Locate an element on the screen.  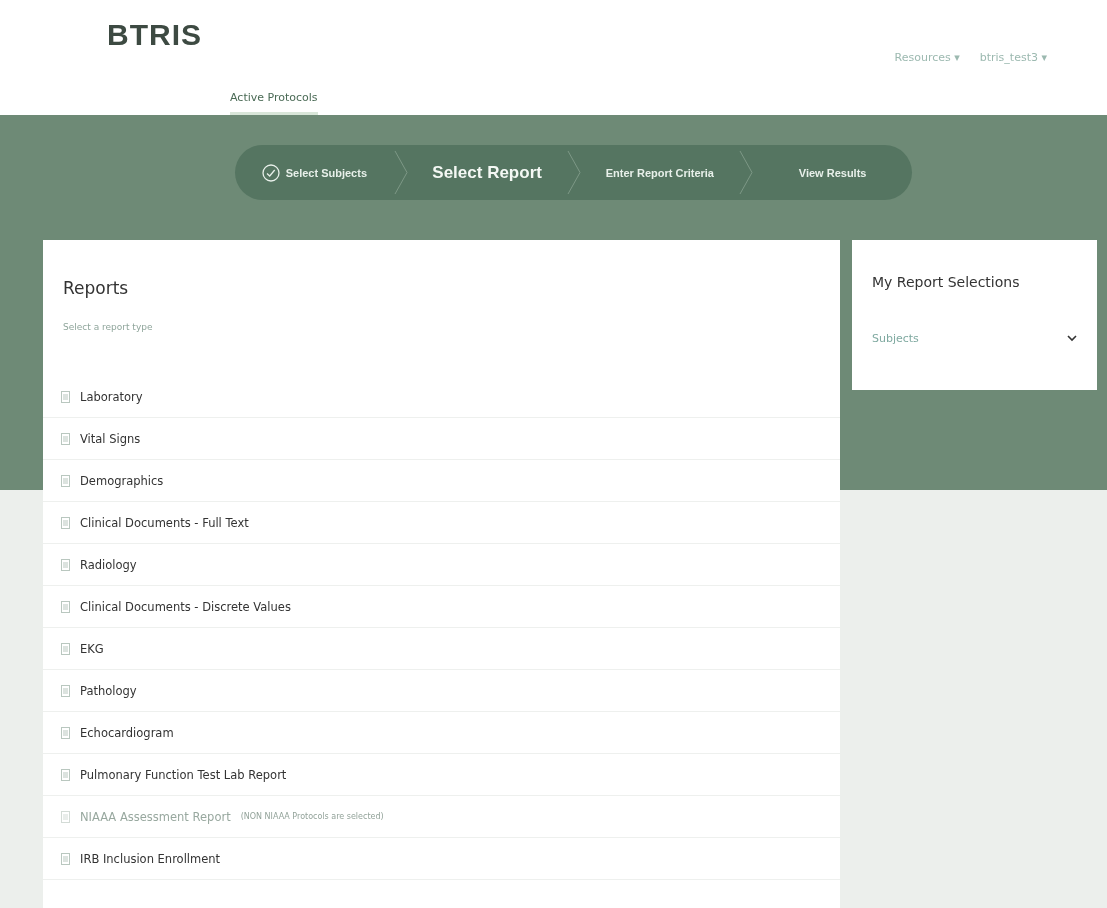
item-note: (NON NIAAA Protocols are selected) is located at coordinates (312, 816).